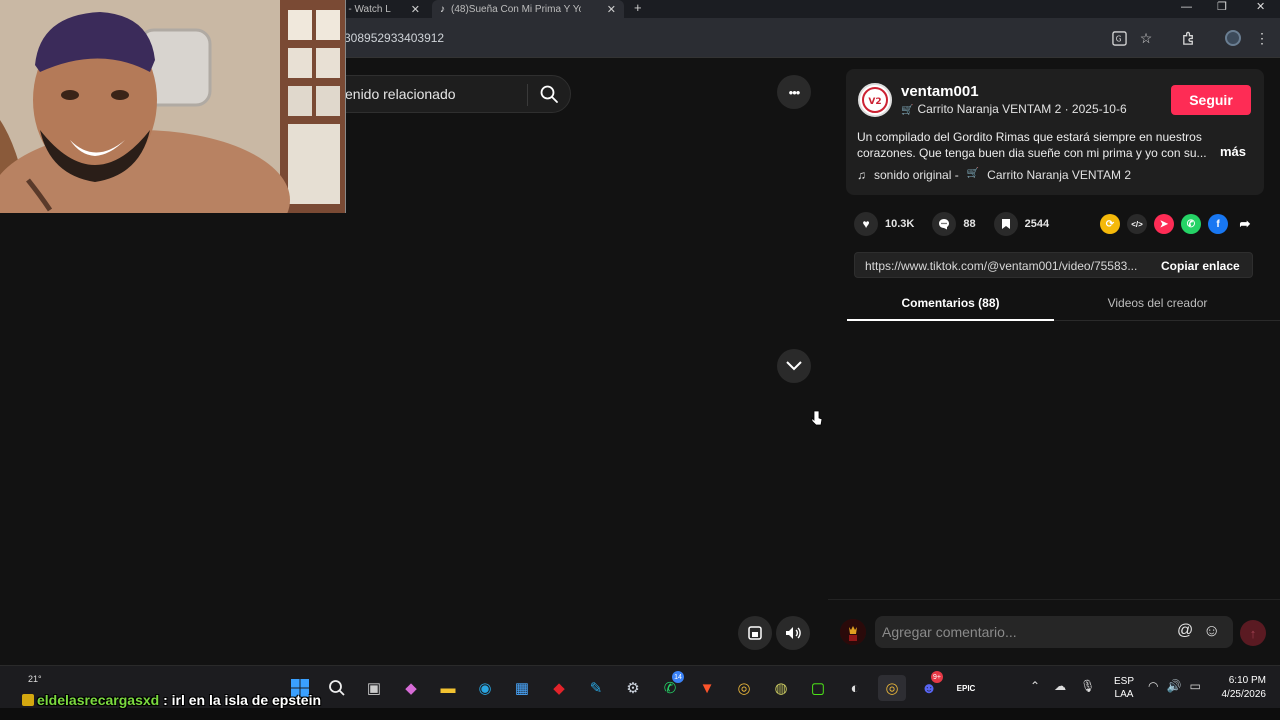  What do you see at coordinates (1185, 631) in the screenshot?
I see `mention-icon: @` at bounding box center [1185, 631].